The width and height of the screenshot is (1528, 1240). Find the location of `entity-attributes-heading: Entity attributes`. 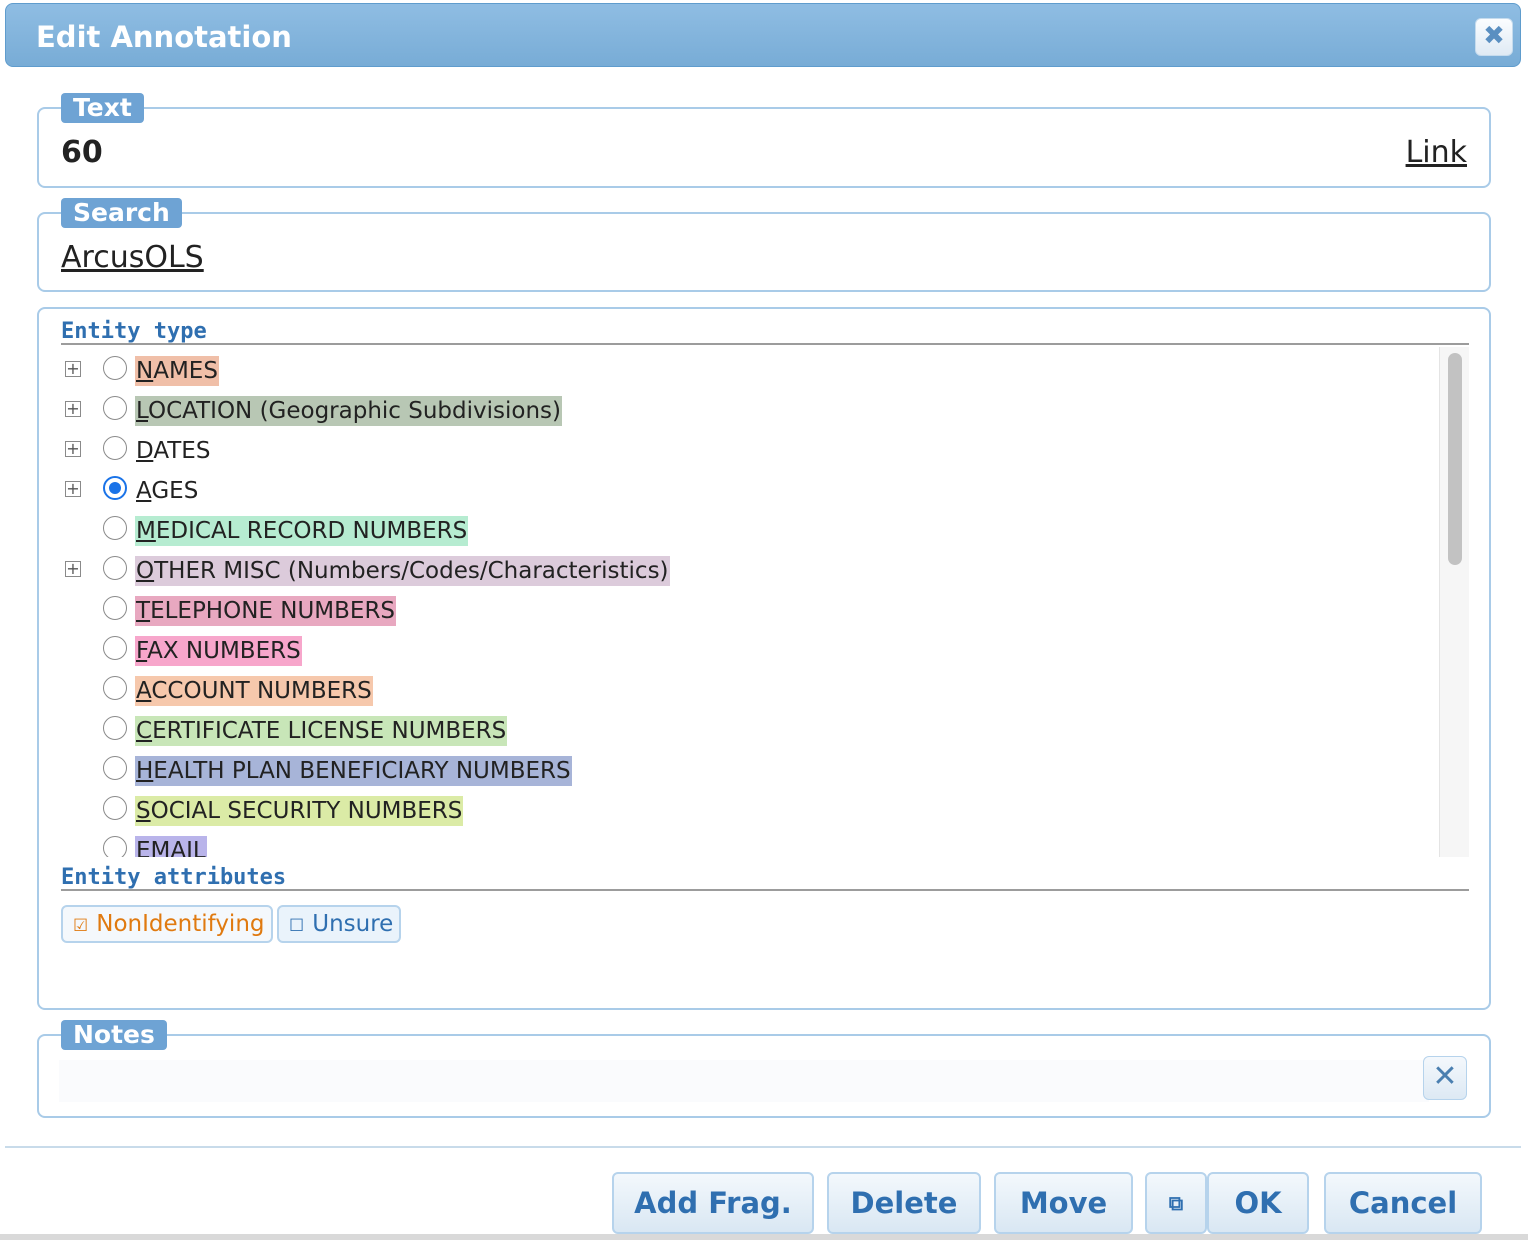

entity-attributes-heading: Entity attributes is located at coordinates (174, 877).